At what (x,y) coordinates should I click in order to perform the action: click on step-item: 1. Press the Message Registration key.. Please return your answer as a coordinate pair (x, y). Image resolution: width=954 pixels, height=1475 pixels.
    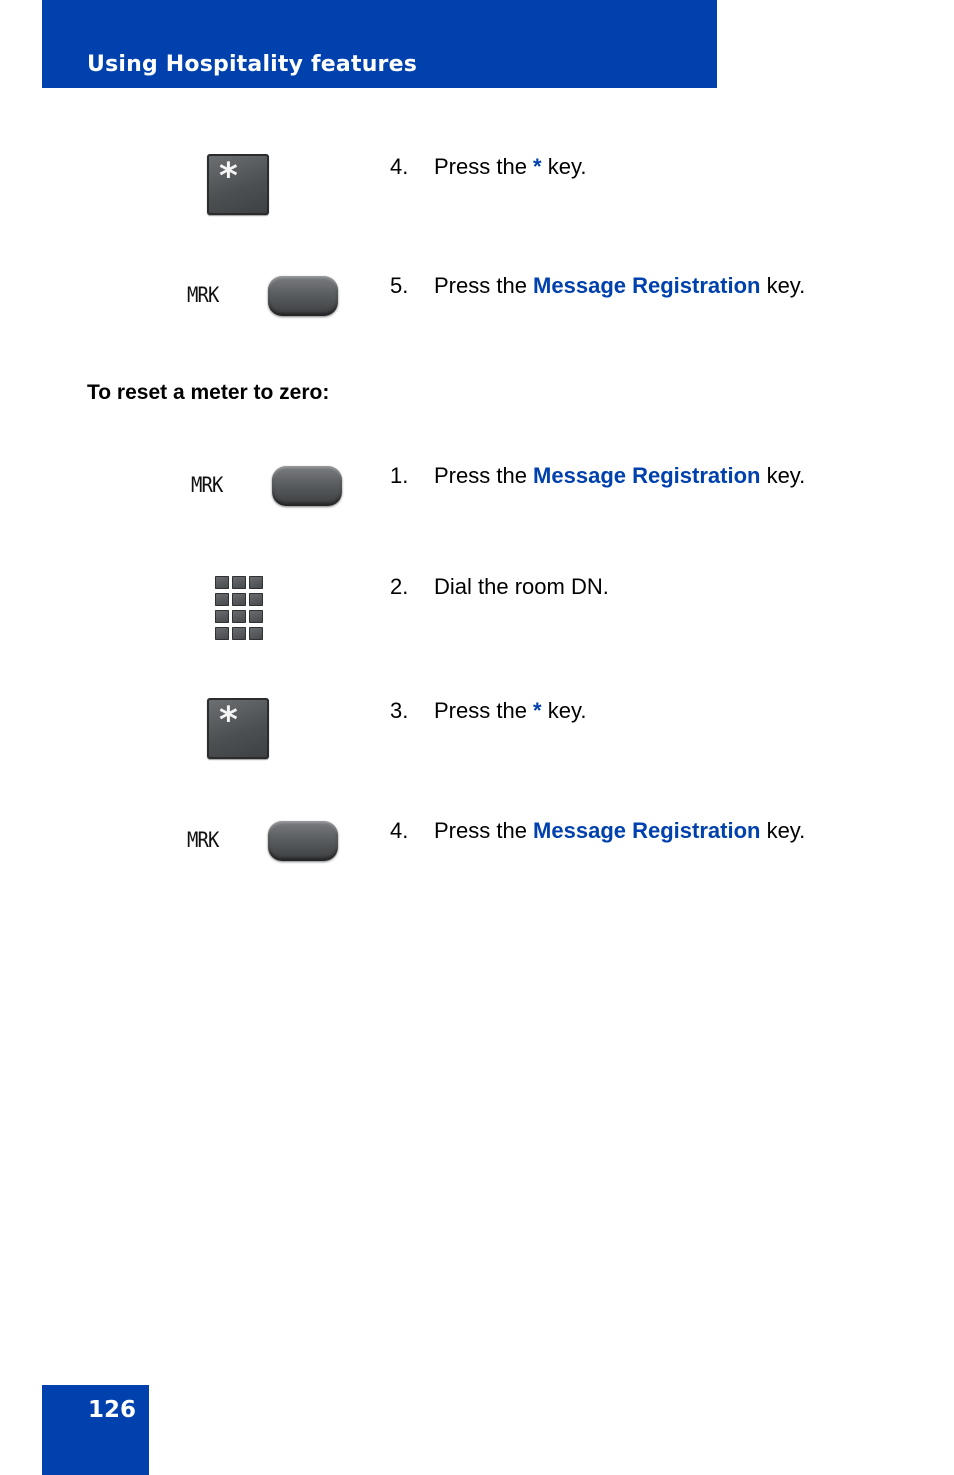
    Looking at the image, I should click on (598, 475).